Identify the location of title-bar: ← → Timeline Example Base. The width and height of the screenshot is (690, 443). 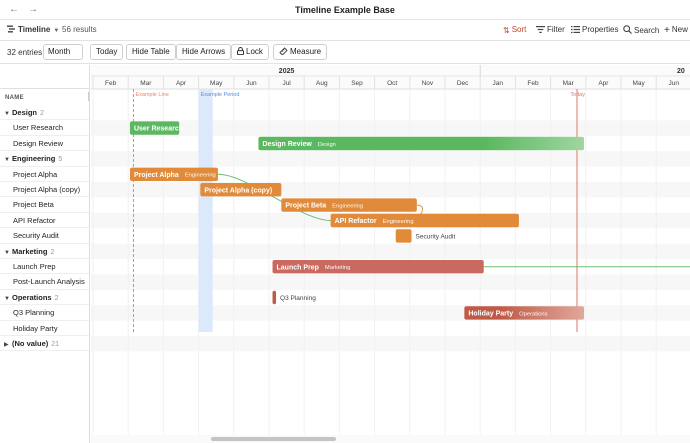
(345, 10).